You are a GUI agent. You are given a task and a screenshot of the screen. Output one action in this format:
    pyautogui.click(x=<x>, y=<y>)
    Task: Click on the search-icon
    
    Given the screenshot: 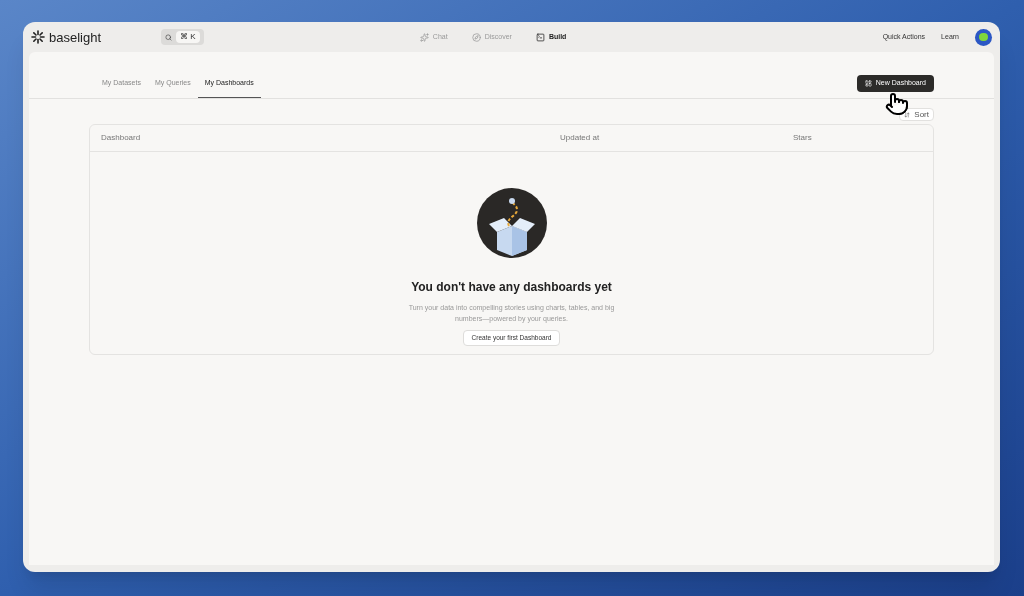 What is the action you would take?
    pyautogui.click(x=168, y=37)
    